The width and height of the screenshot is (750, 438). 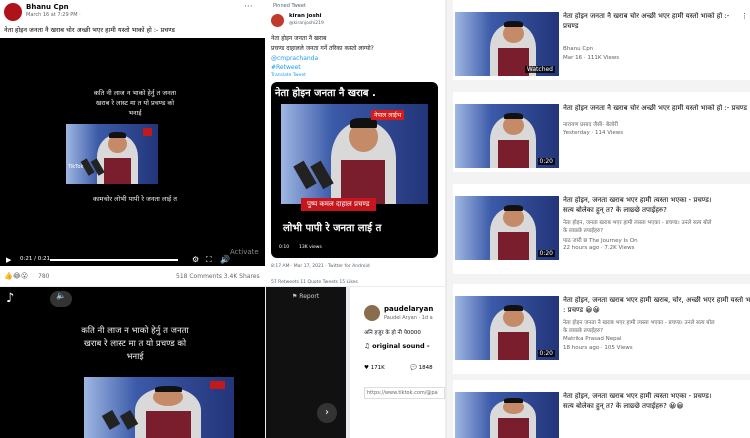 I want to click on tiktok-sidebar: ⚑ Report ›, so click(x=306, y=362).